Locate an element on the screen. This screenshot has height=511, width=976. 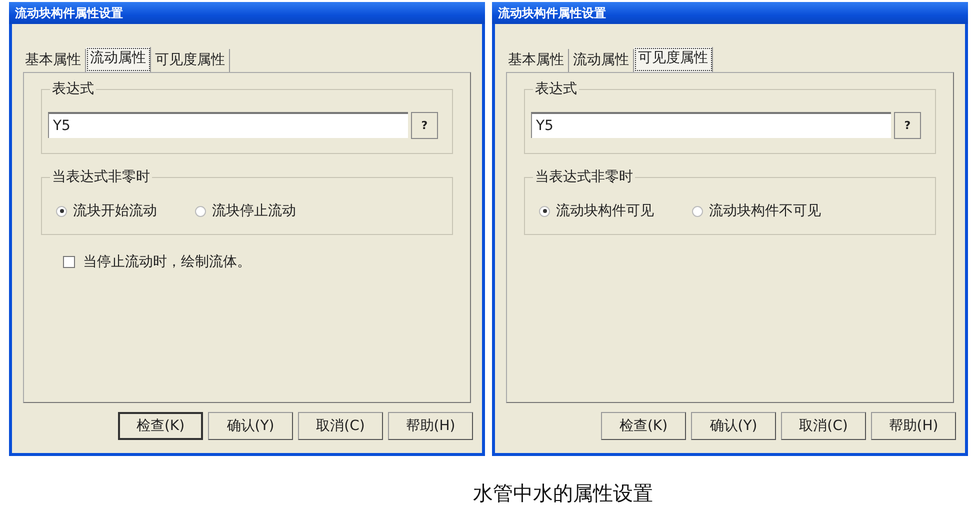
tab: 基本属性 is located at coordinates (536, 60).